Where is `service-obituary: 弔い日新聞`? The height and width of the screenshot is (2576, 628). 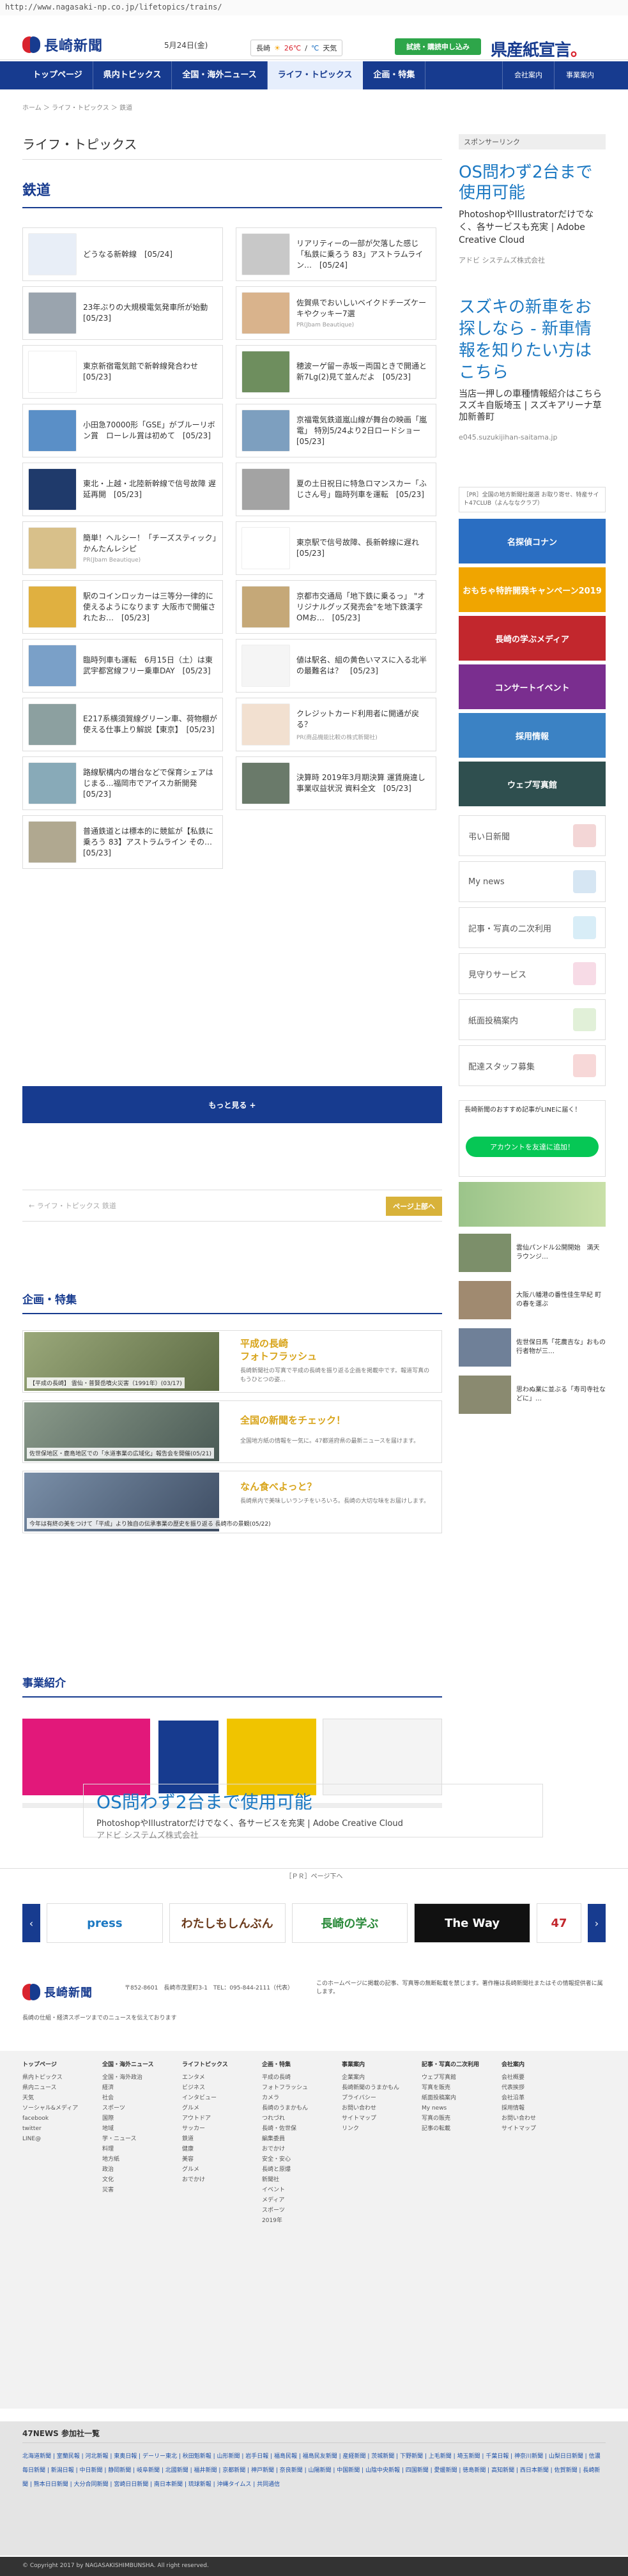 service-obituary: 弔い日新聞 is located at coordinates (532, 835).